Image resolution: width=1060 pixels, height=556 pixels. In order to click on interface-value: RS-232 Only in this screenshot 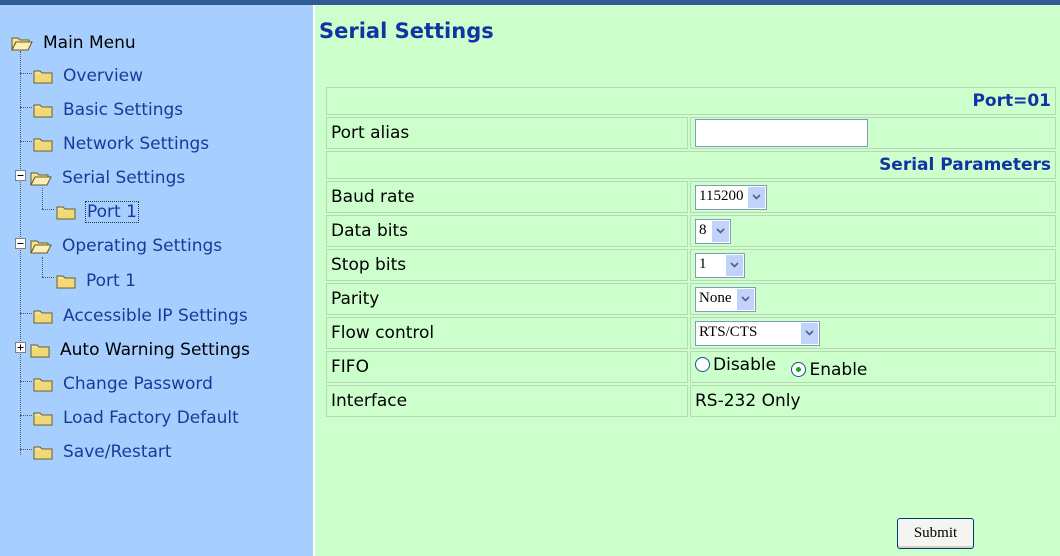, I will do `click(873, 401)`.